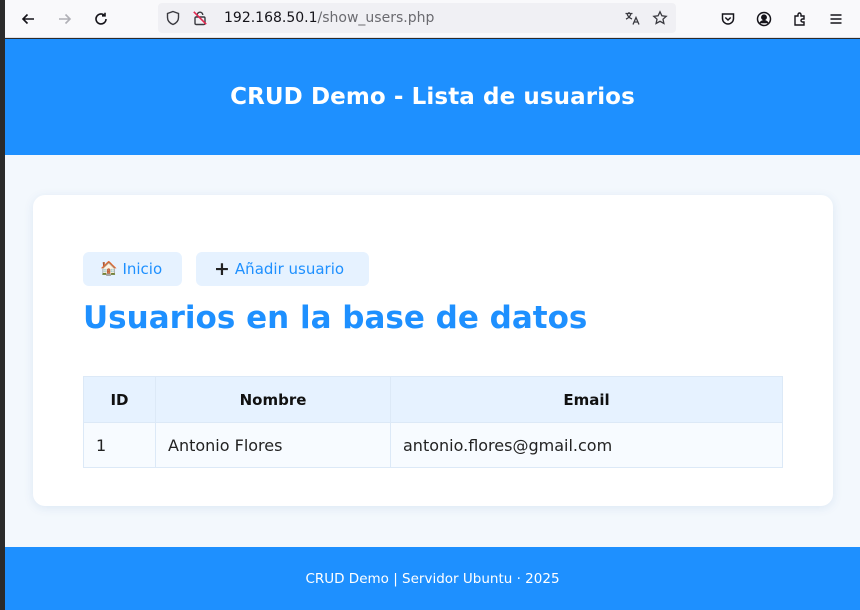 The width and height of the screenshot is (860, 610). Describe the element at coordinates (200, 18) in the screenshot. I see `insecure-lock-icon` at that location.